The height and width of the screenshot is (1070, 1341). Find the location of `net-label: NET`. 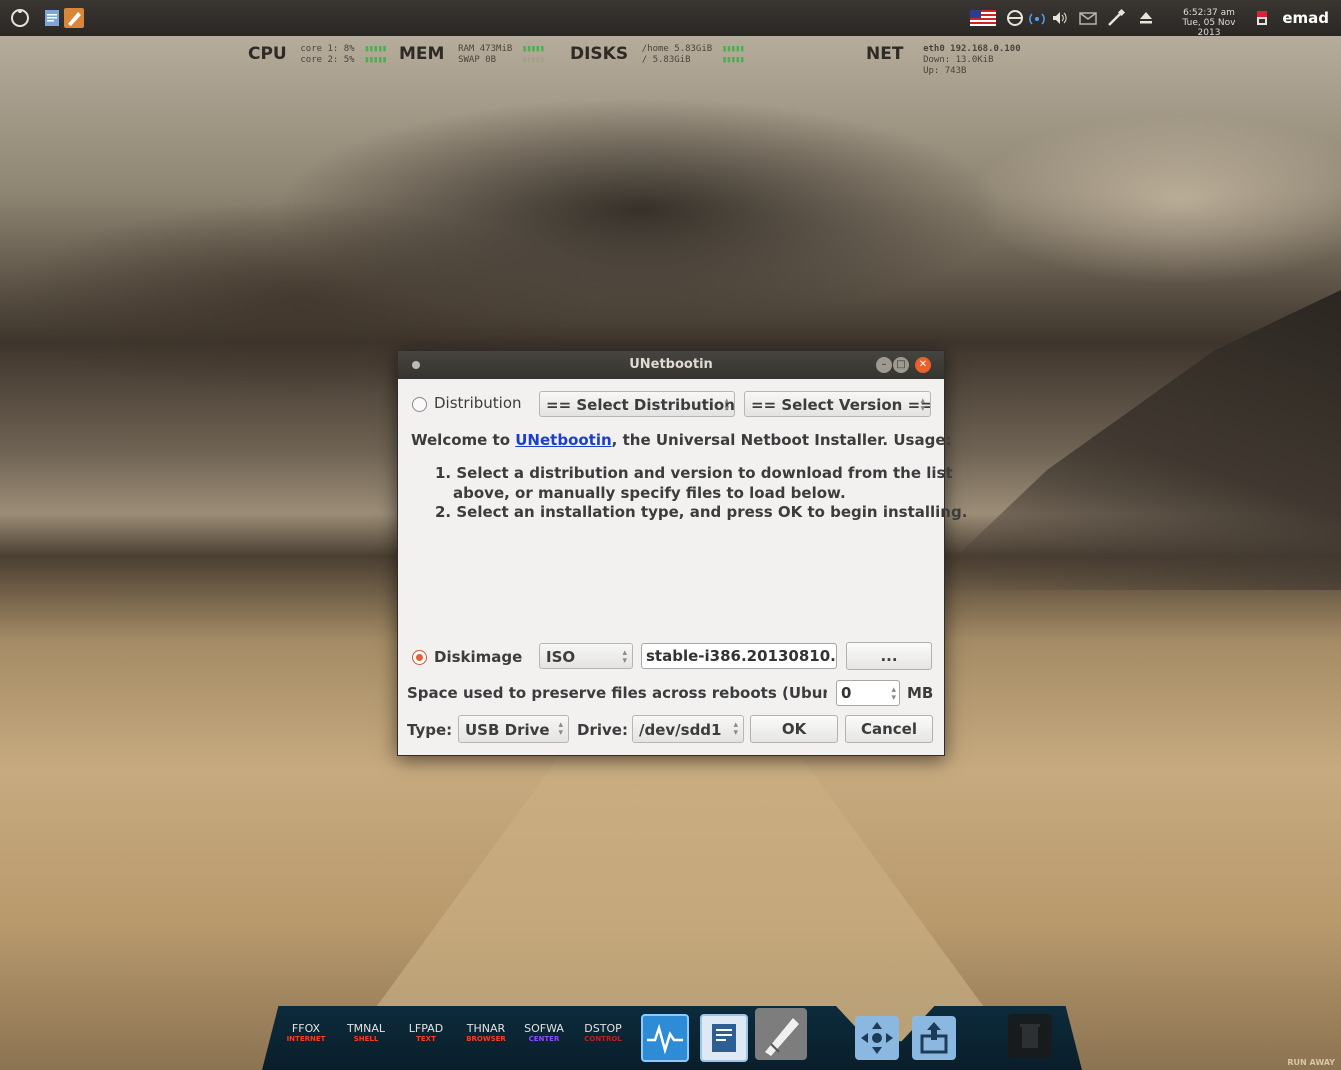

net-label: NET is located at coordinates (885, 54).